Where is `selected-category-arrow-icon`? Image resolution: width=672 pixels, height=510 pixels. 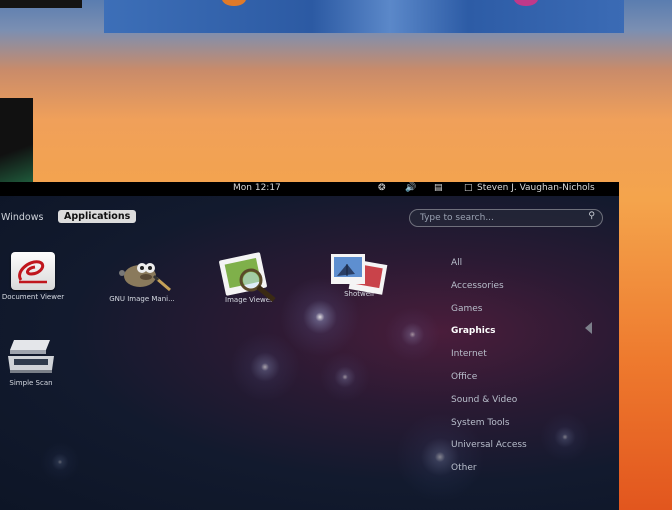 selected-category-arrow-icon is located at coordinates (588, 328).